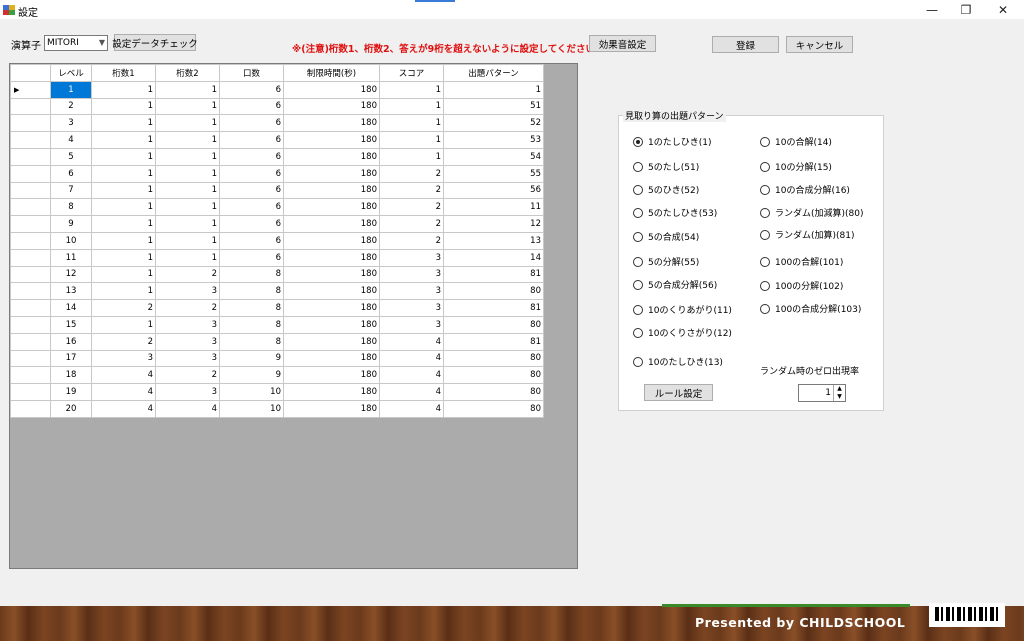 The image size is (1024, 641). What do you see at coordinates (493, 207) in the screenshot?
I see `grid-cell: 11` at bounding box center [493, 207].